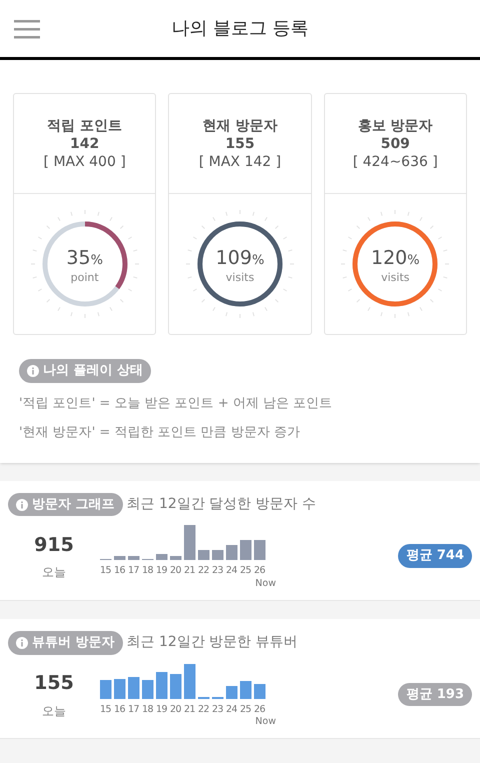  I want to click on section-badge: 뷰튜버 방문자, so click(65, 642).